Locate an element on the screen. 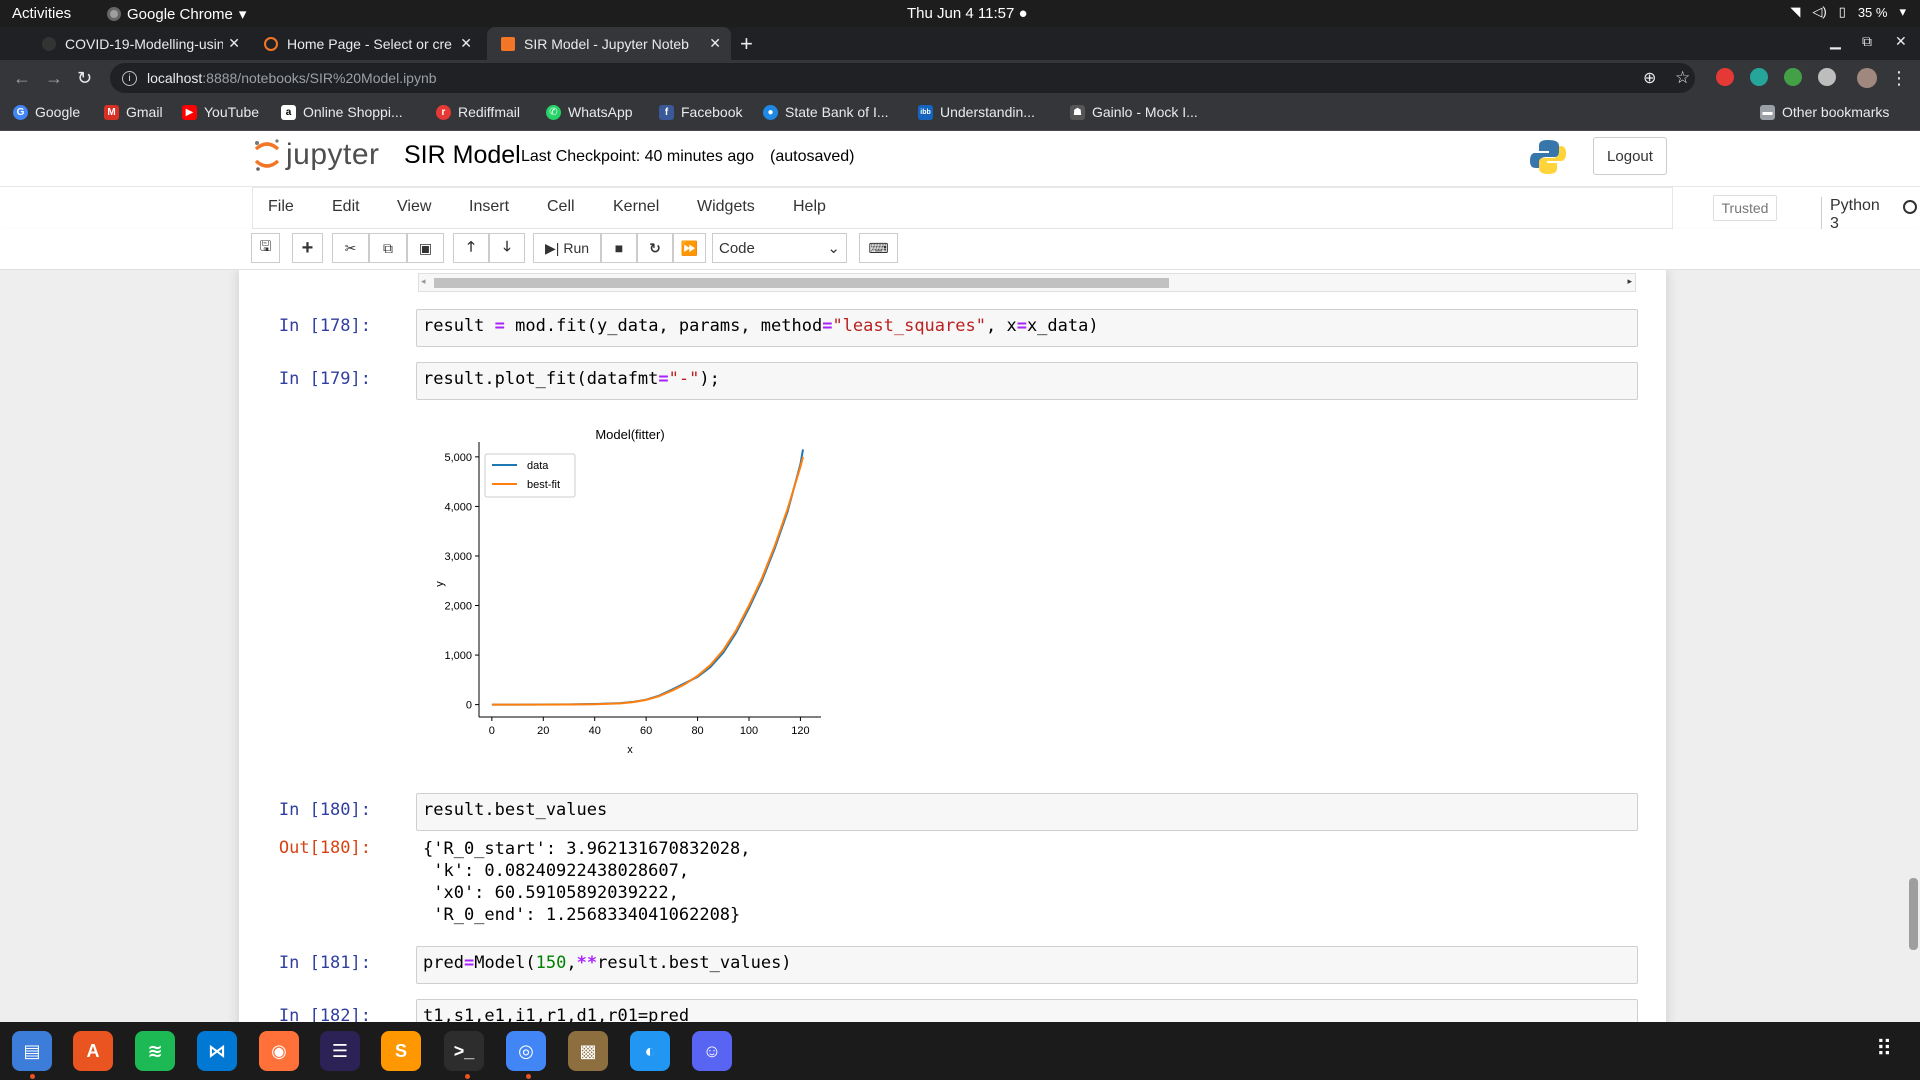  extensions-area is located at coordinates (1776, 77).